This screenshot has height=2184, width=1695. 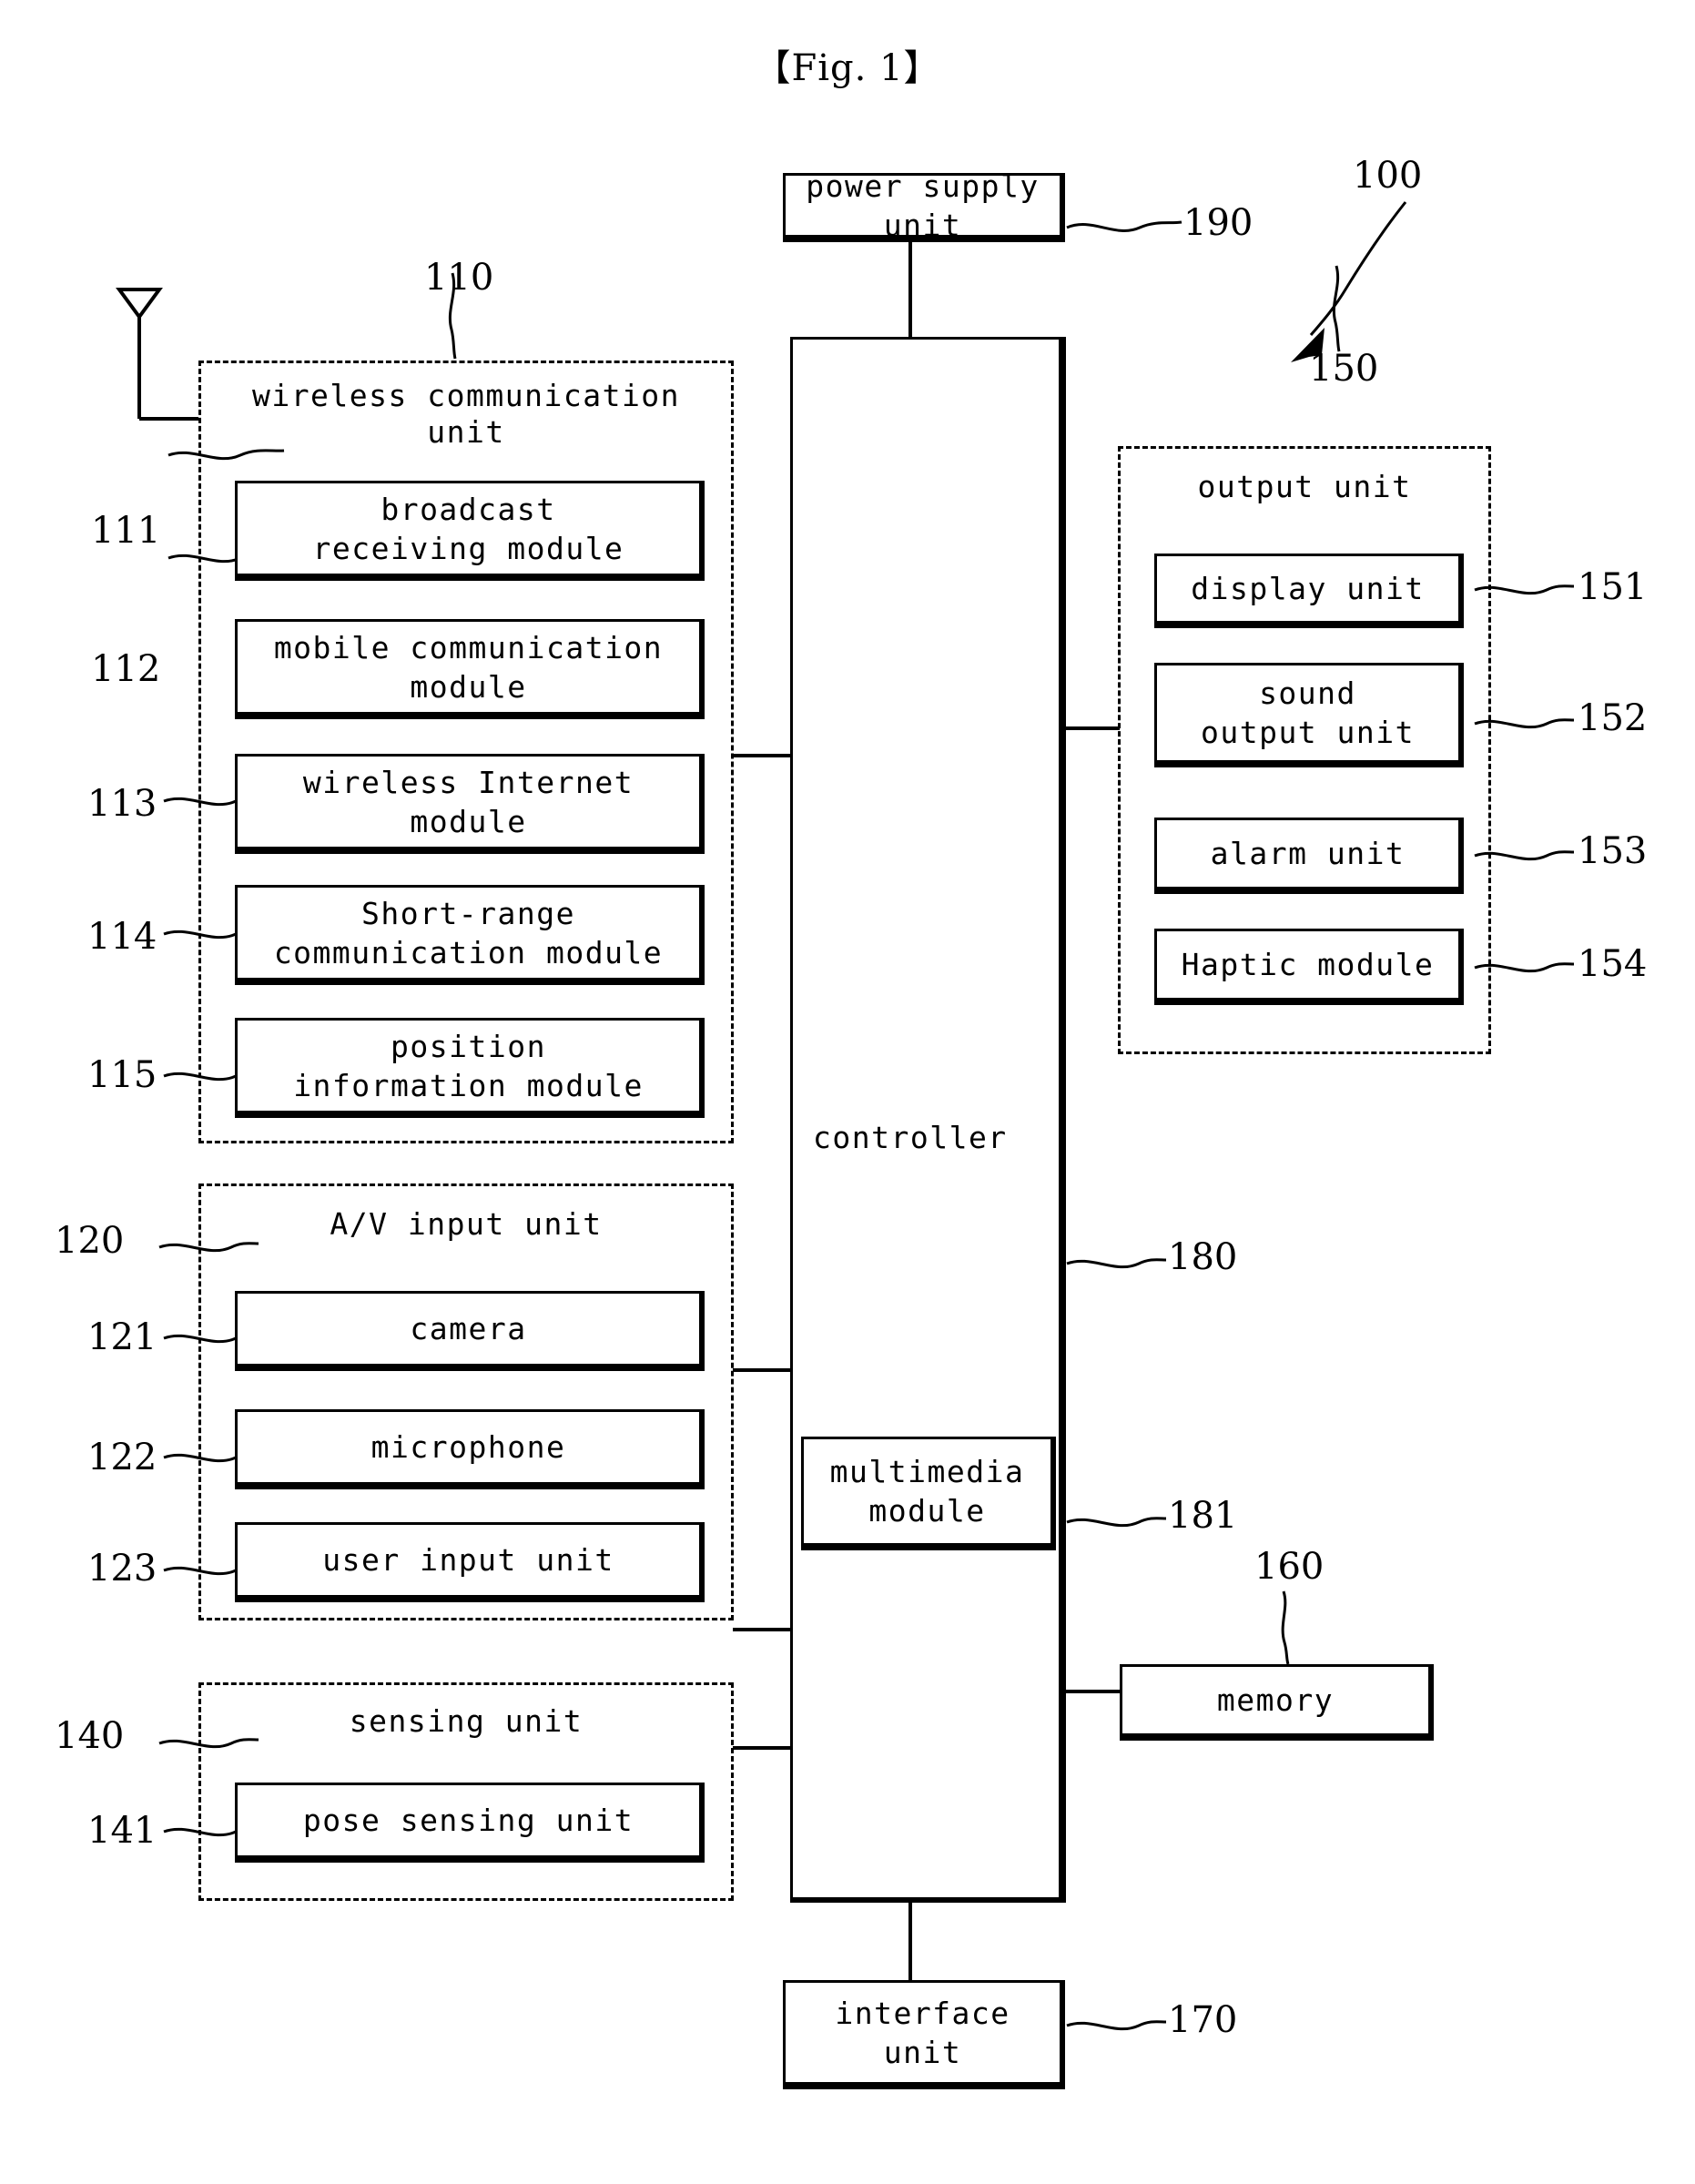 What do you see at coordinates (126, 669) in the screenshot?
I see `ref-112: 112` at bounding box center [126, 669].